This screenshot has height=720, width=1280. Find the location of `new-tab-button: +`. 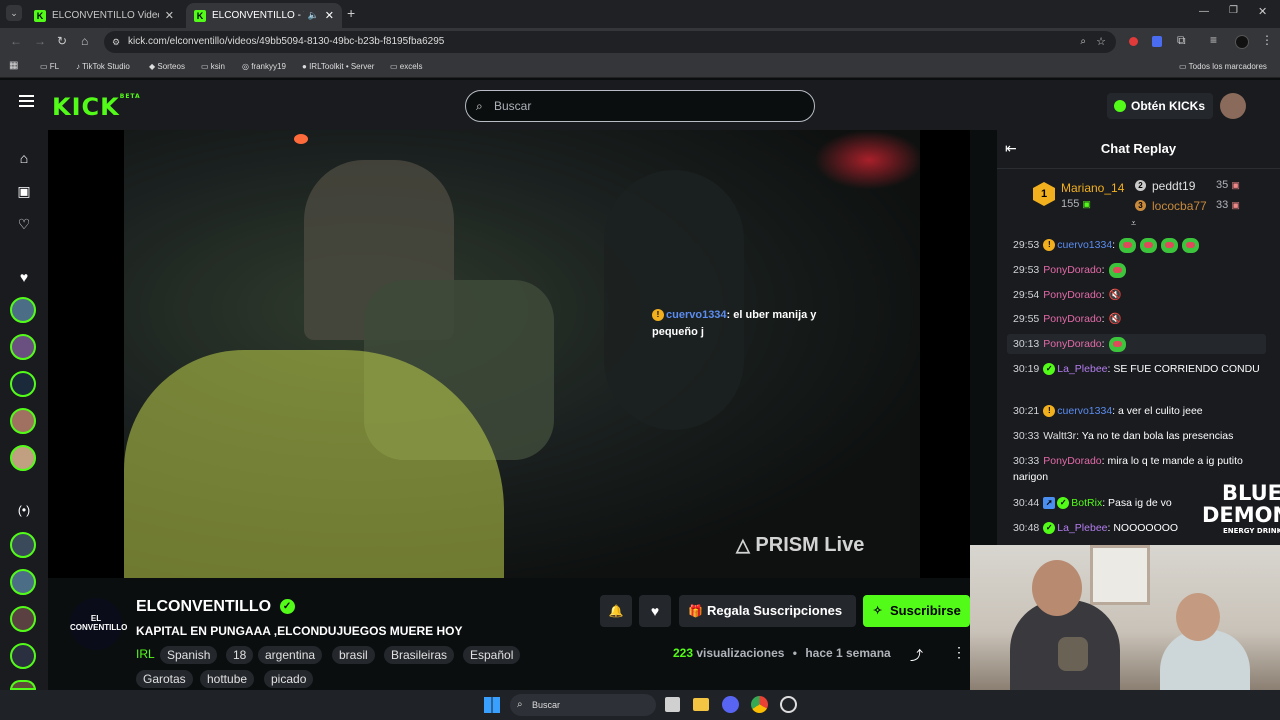

new-tab-button: + is located at coordinates (351, 13).